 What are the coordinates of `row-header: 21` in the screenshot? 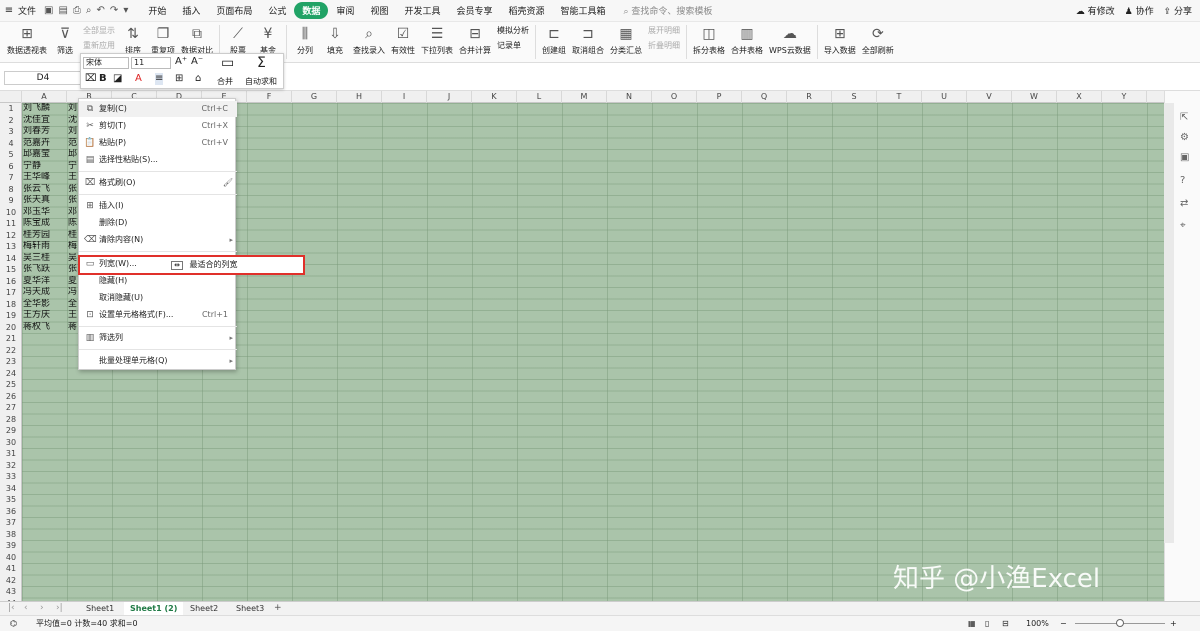 It's located at (11, 339).